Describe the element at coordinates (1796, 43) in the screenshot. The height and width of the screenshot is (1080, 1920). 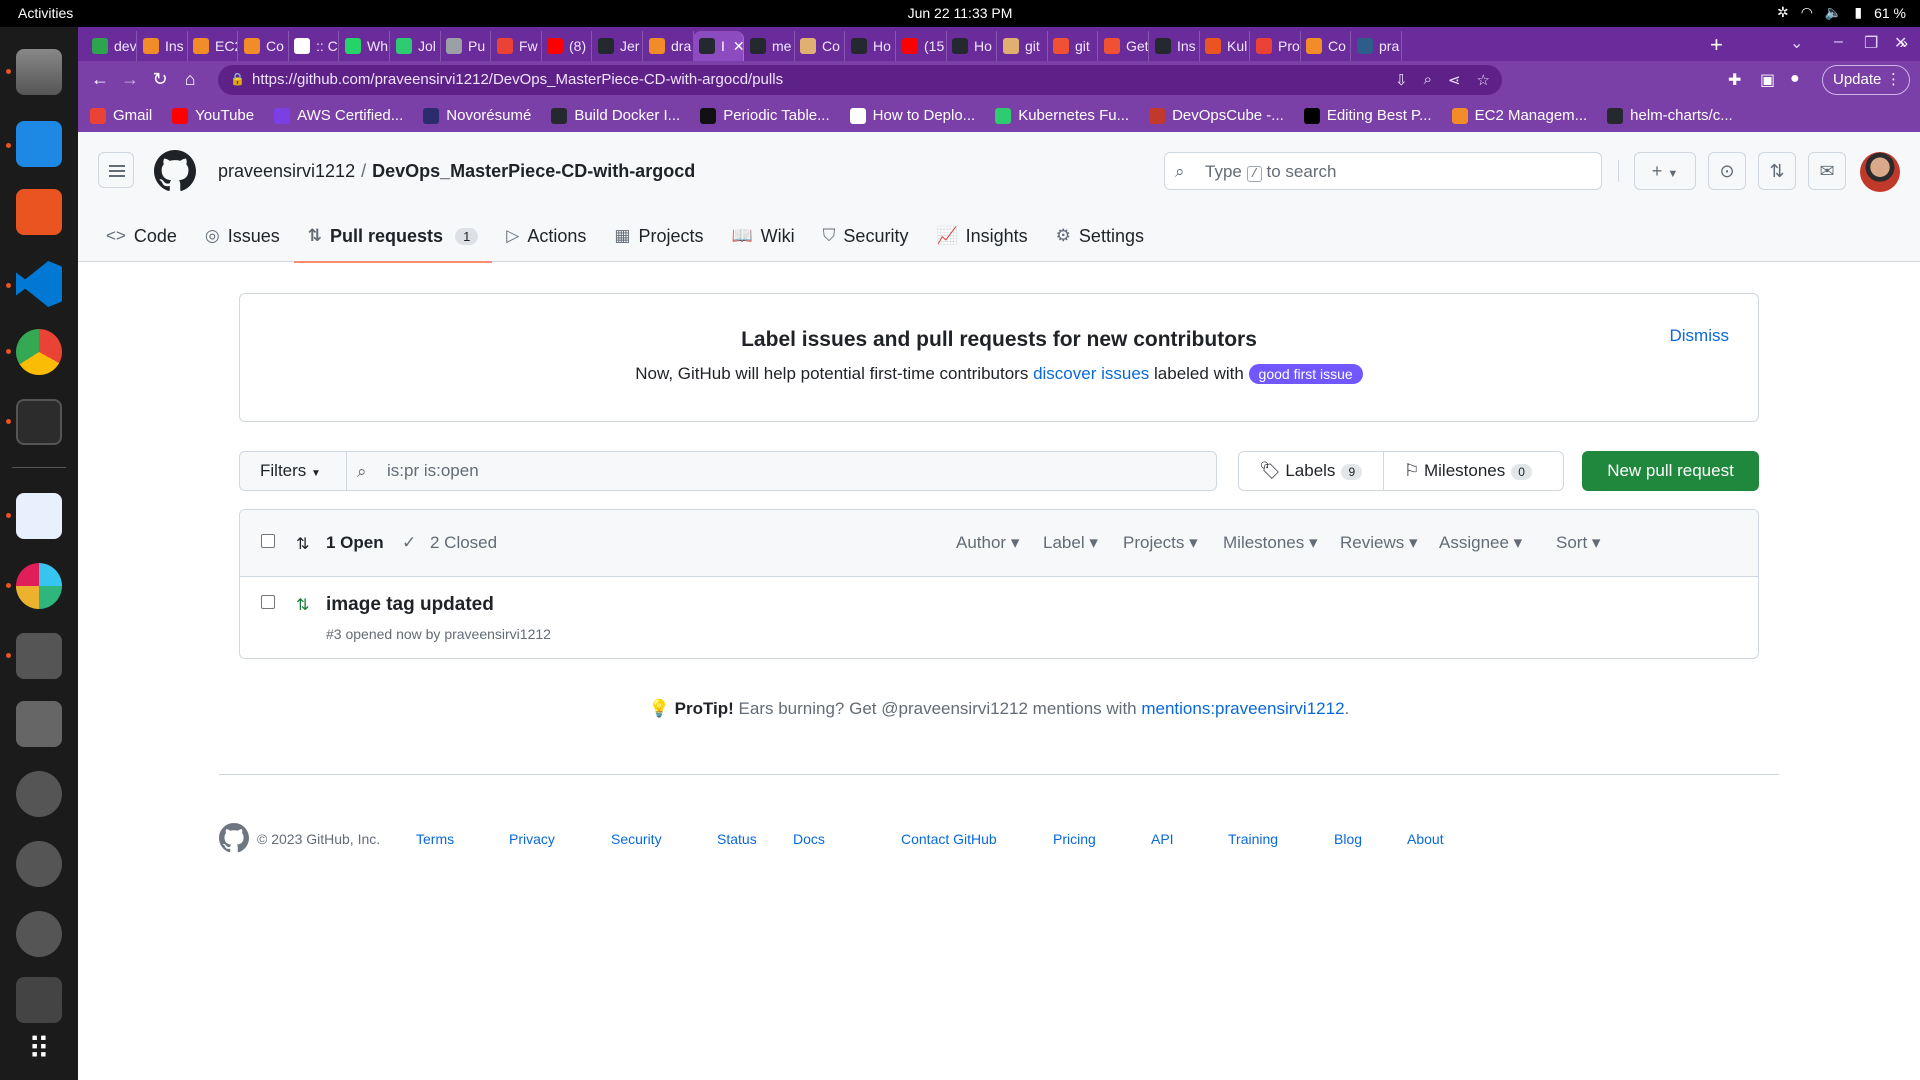
I see `tab-search-icon: ⌄` at that location.